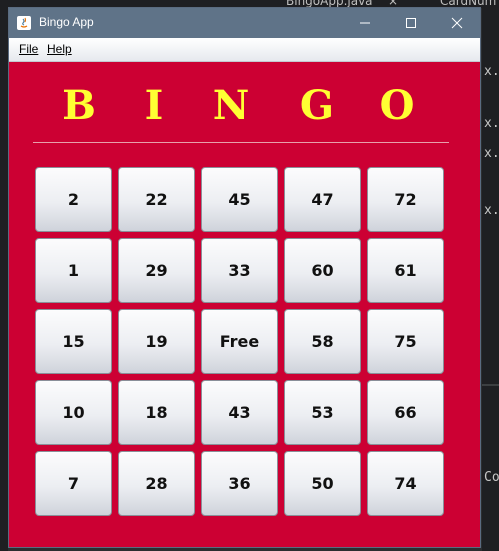 Image resolution: width=499 pixels, height=551 pixels. What do you see at coordinates (405, 199) in the screenshot?
I see `bingo-cell: 72` at bounding box center [405, 199].